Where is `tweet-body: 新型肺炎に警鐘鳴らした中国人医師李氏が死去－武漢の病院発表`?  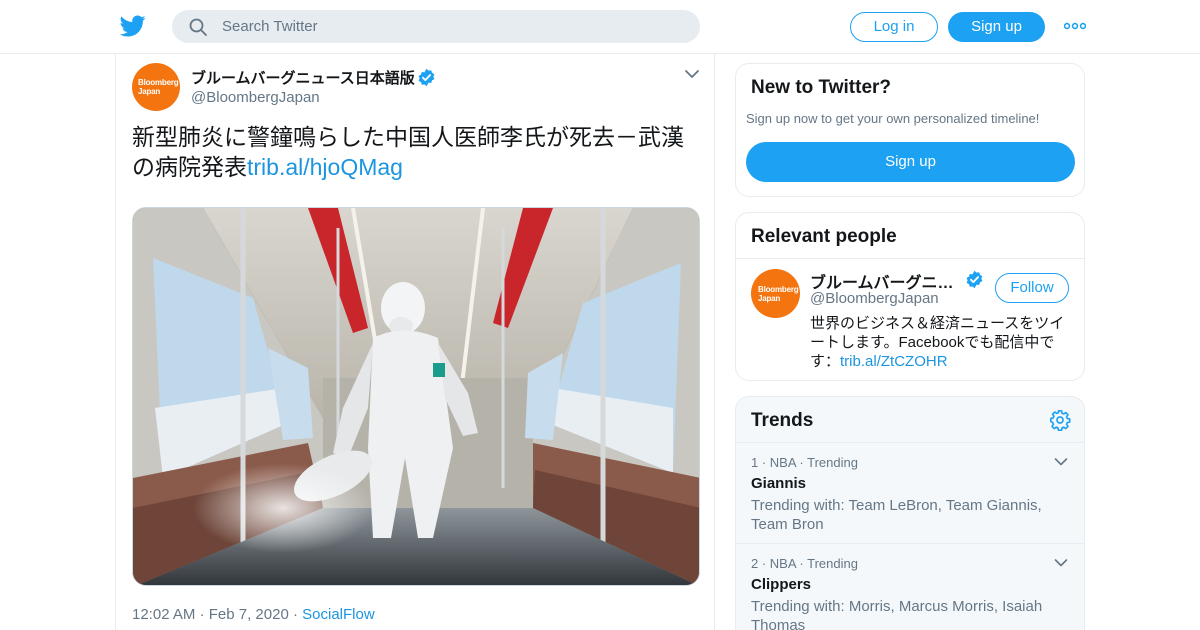
tweet-body: 新型肺炎に警鐘鳴らした中国人医師李氏が死去－武漢の病院発表 is located at coordinates (408, 152).